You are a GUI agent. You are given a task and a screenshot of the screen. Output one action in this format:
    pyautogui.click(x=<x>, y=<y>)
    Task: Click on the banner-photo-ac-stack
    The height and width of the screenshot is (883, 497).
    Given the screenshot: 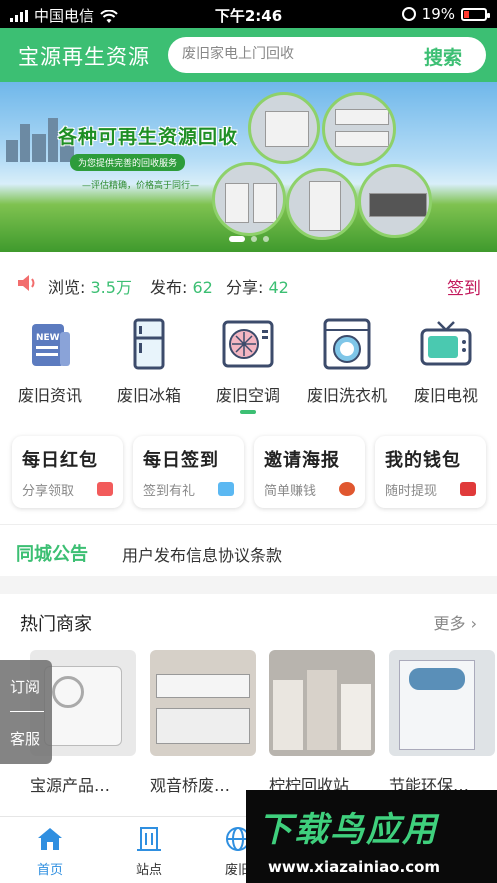 What is the action you would take?
    pyautogui.click(x=359, y=129)
    